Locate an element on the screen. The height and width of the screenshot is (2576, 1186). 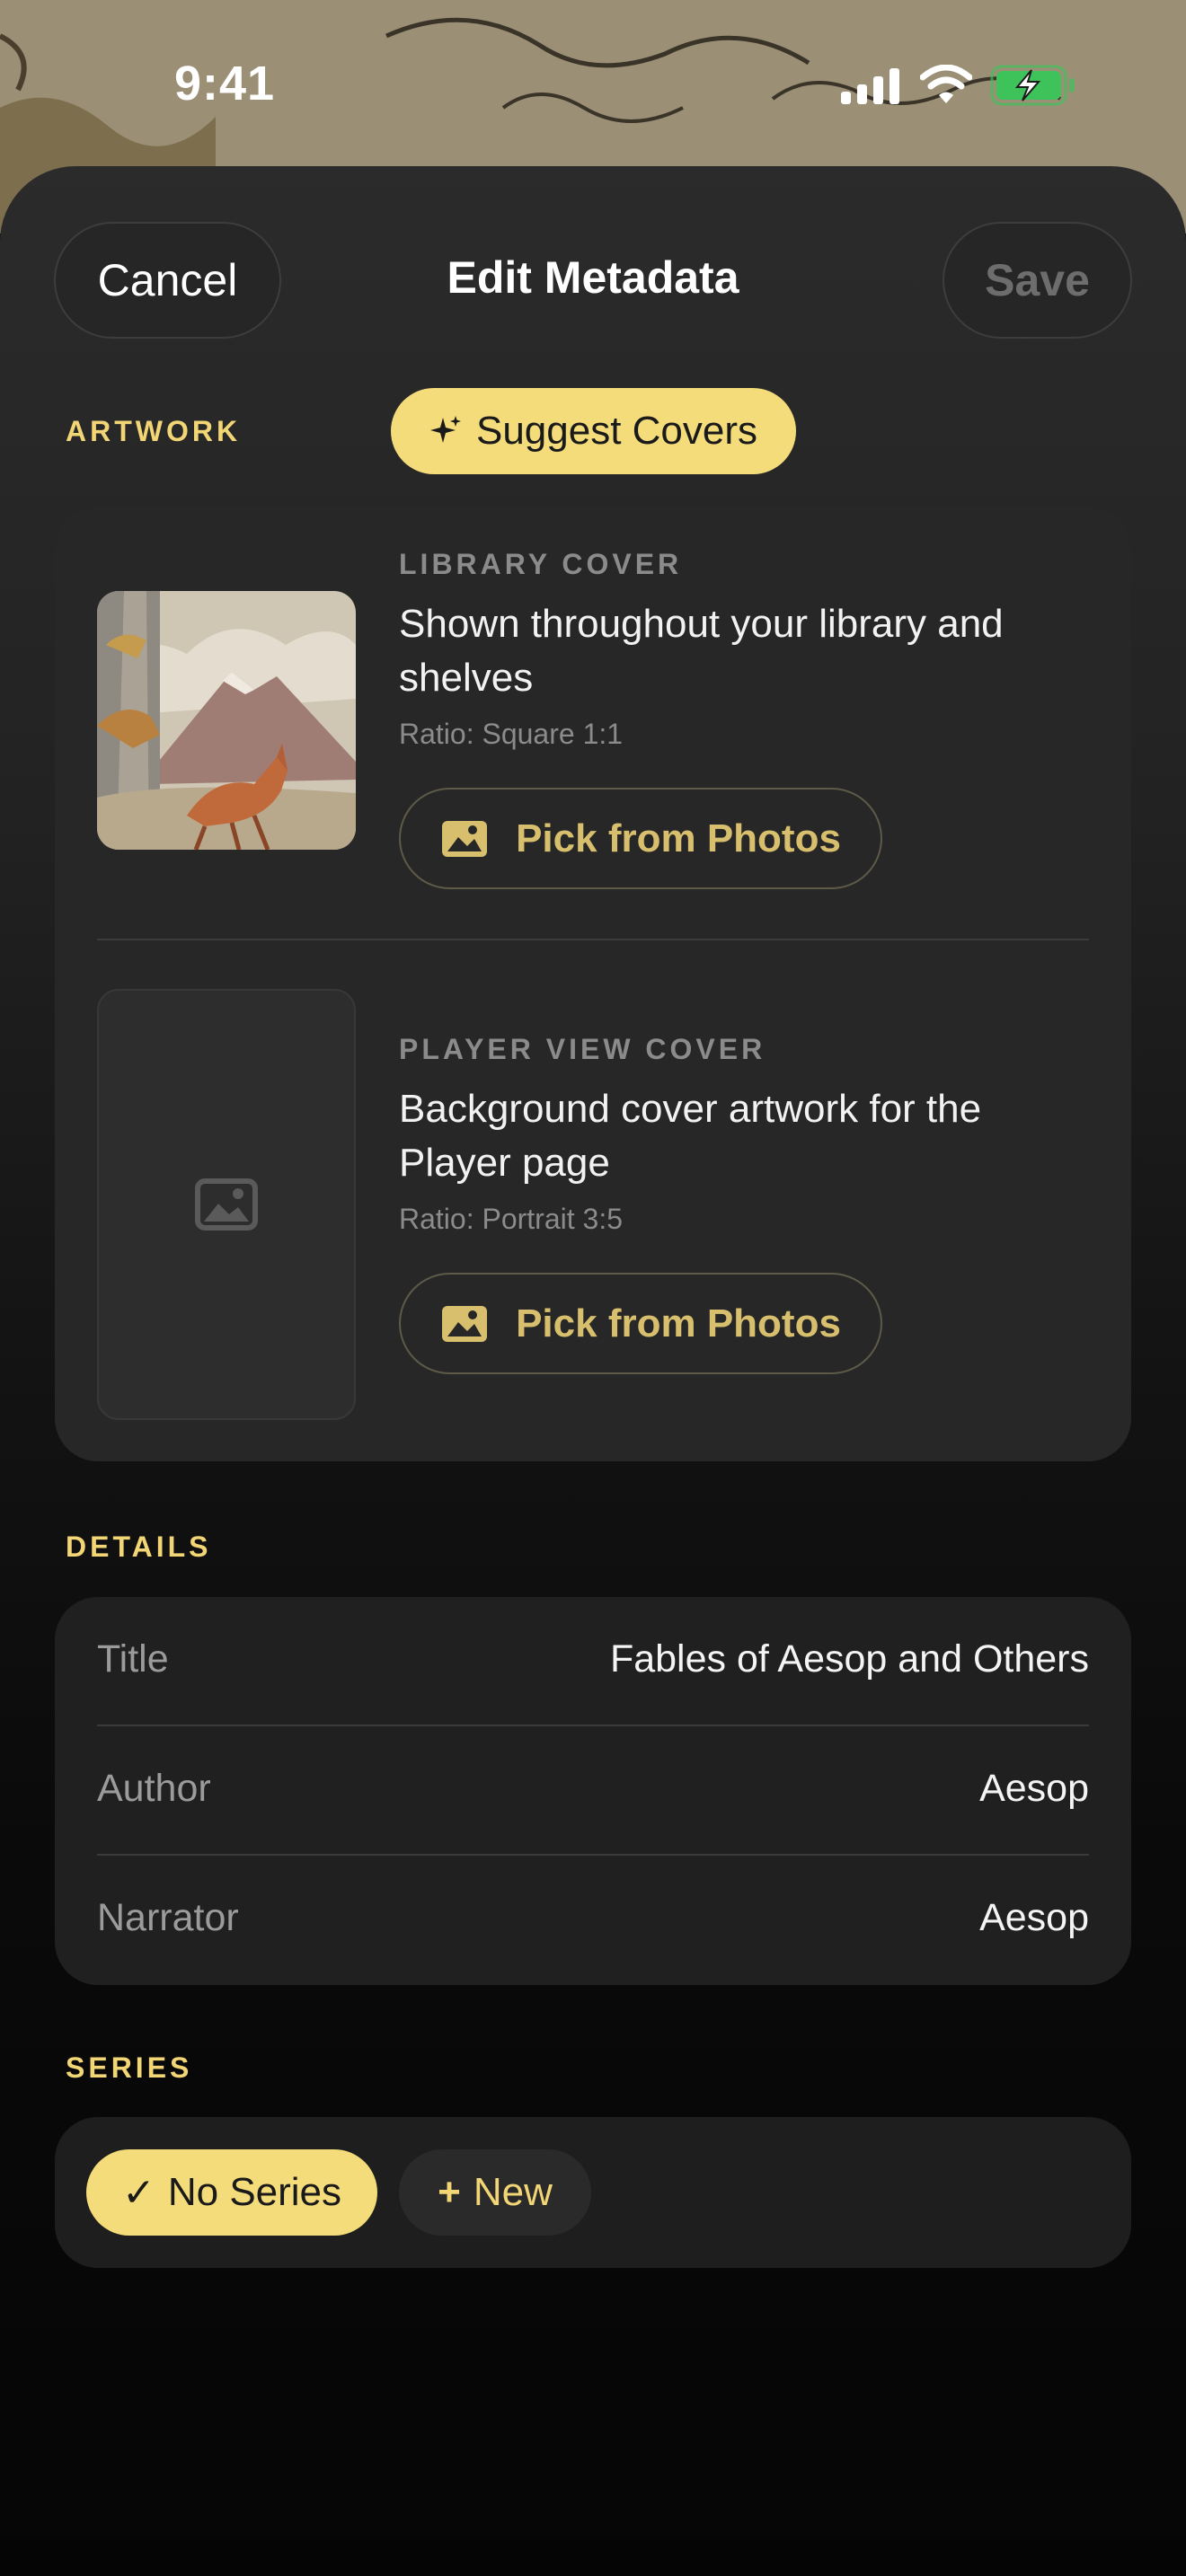
no-series-chip: ✓ No Series is located at coordinates (231, 2192).